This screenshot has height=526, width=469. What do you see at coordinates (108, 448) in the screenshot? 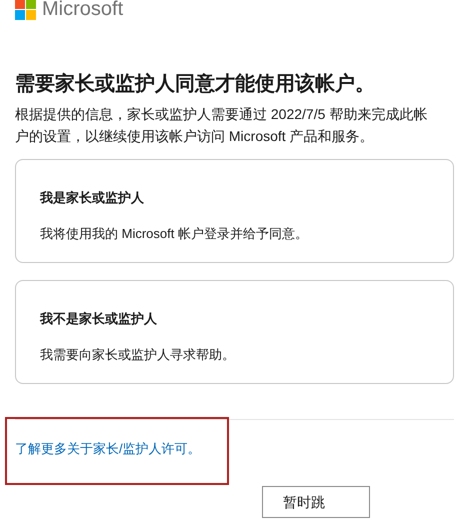
I see `permission-link: 了解更多关于家长/监护人许可。` at bounding box center [108, 448].